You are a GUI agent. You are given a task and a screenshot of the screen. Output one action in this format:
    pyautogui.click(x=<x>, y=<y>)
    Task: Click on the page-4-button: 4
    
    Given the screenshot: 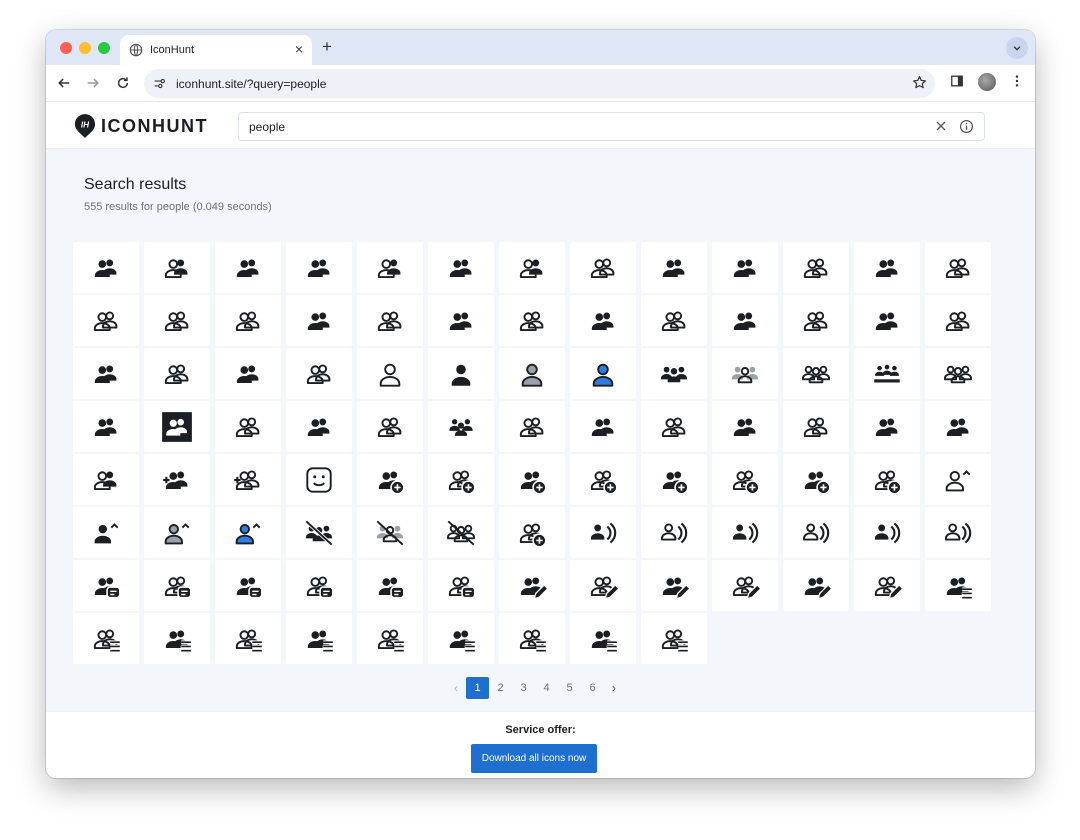 What is the action you would take?
    pyautogui.click(x=546, y=688)
    